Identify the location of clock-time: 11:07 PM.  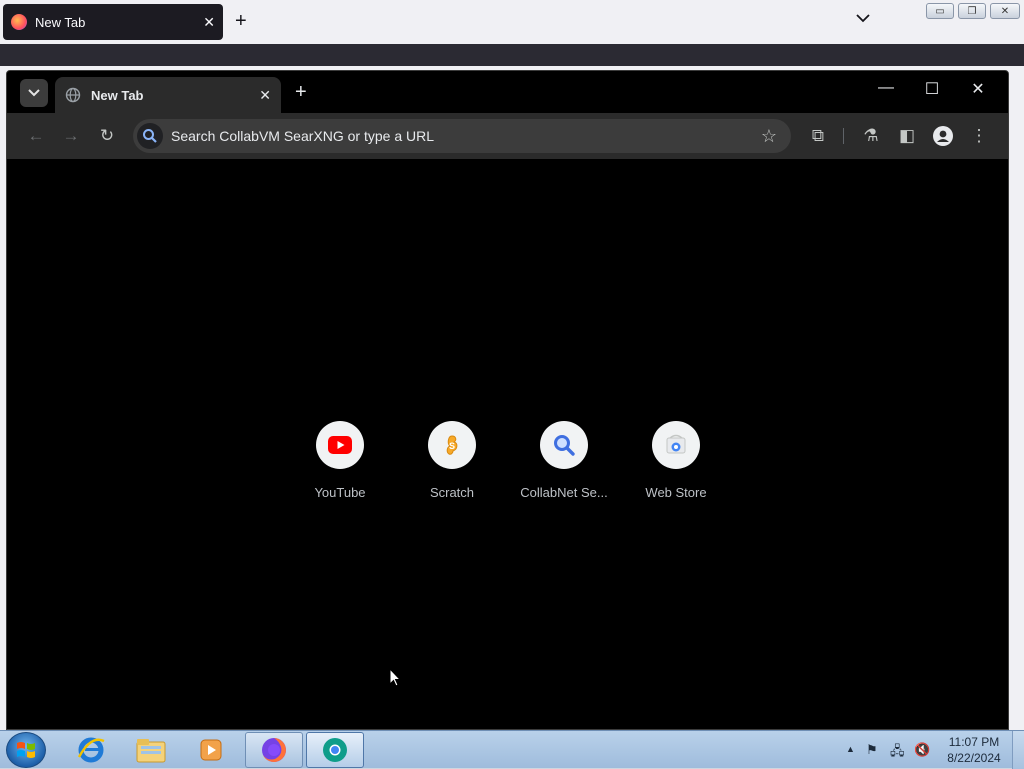
(974, 742).